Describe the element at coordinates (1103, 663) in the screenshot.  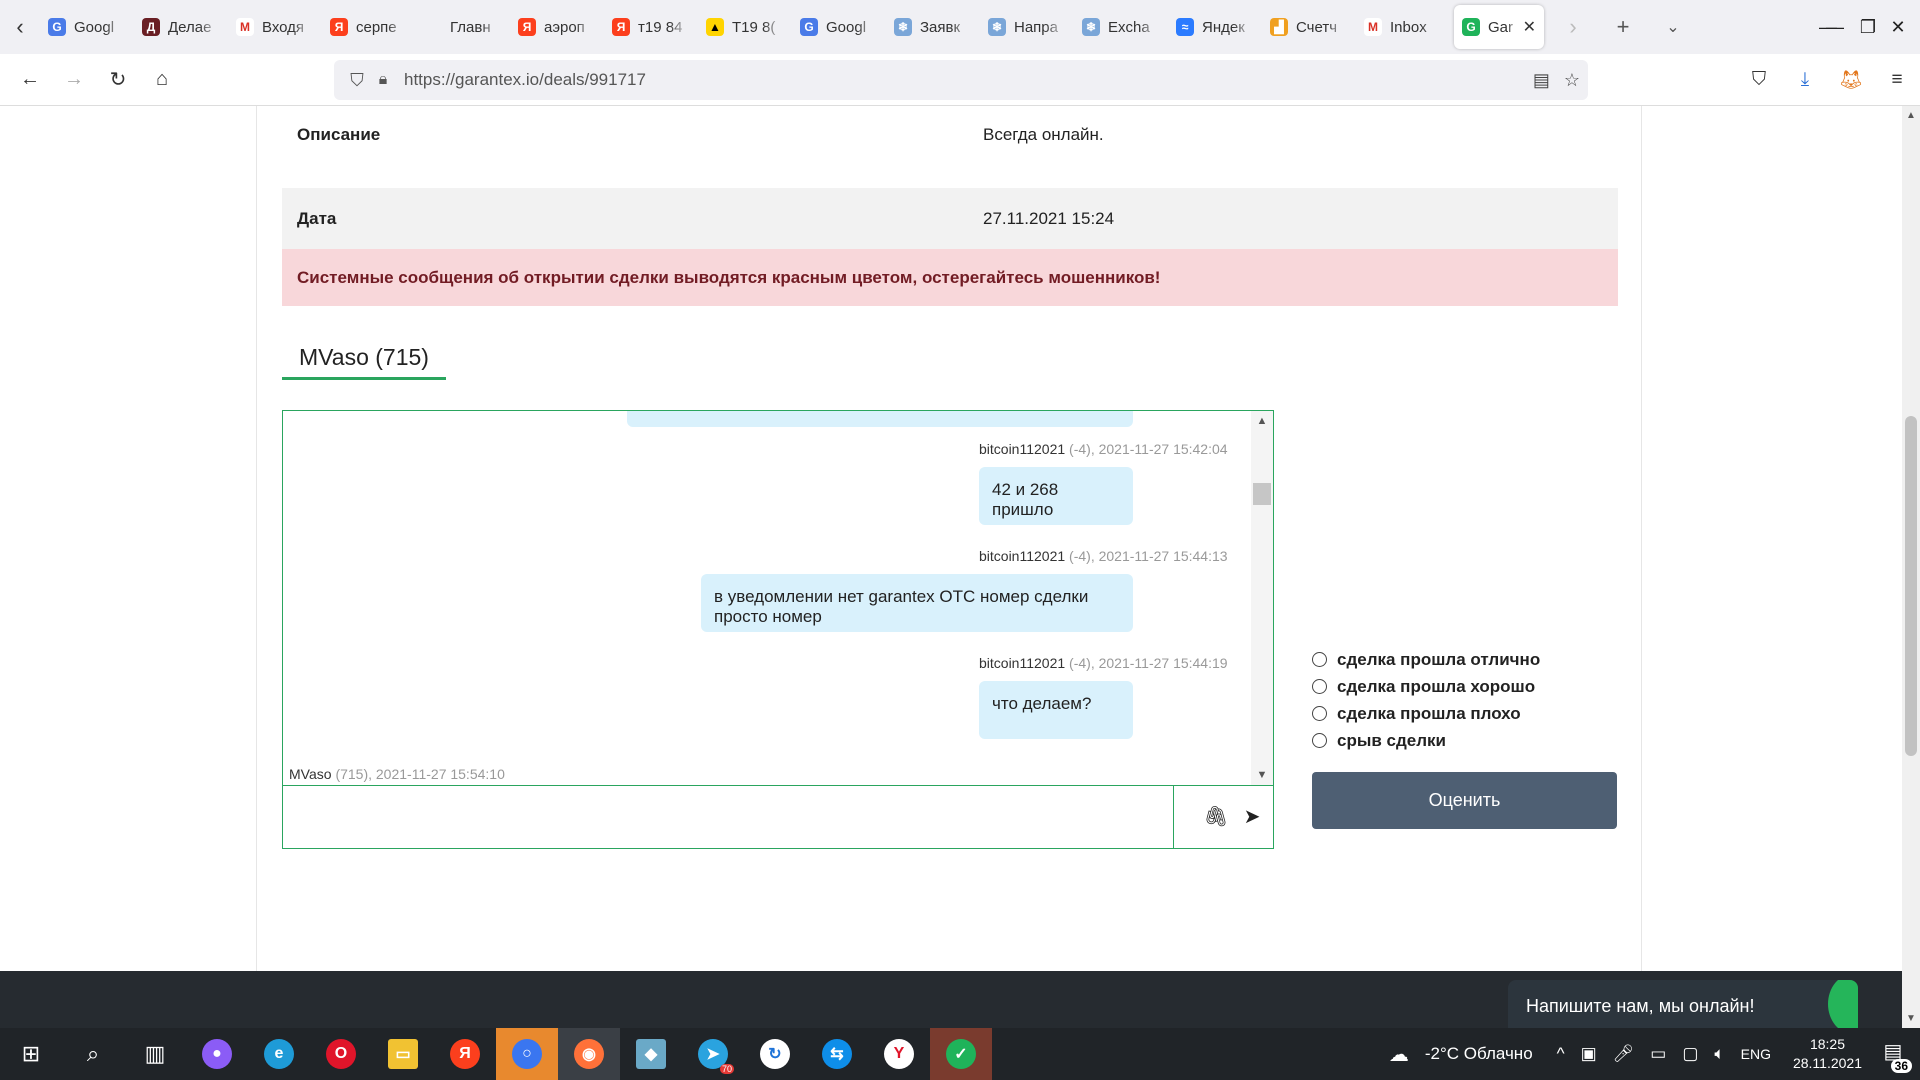
I see `chat-message-meta: bitcoin112021 (-4), 2021-11-27 15:44:19` at that location.